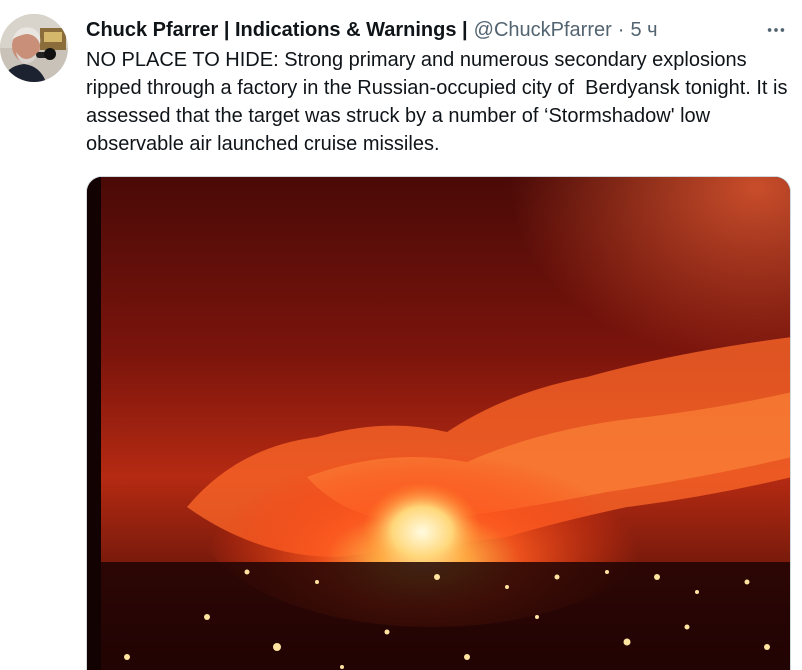  I want to click on author-handle: @ChuckPfarrer, so click(543, 30).